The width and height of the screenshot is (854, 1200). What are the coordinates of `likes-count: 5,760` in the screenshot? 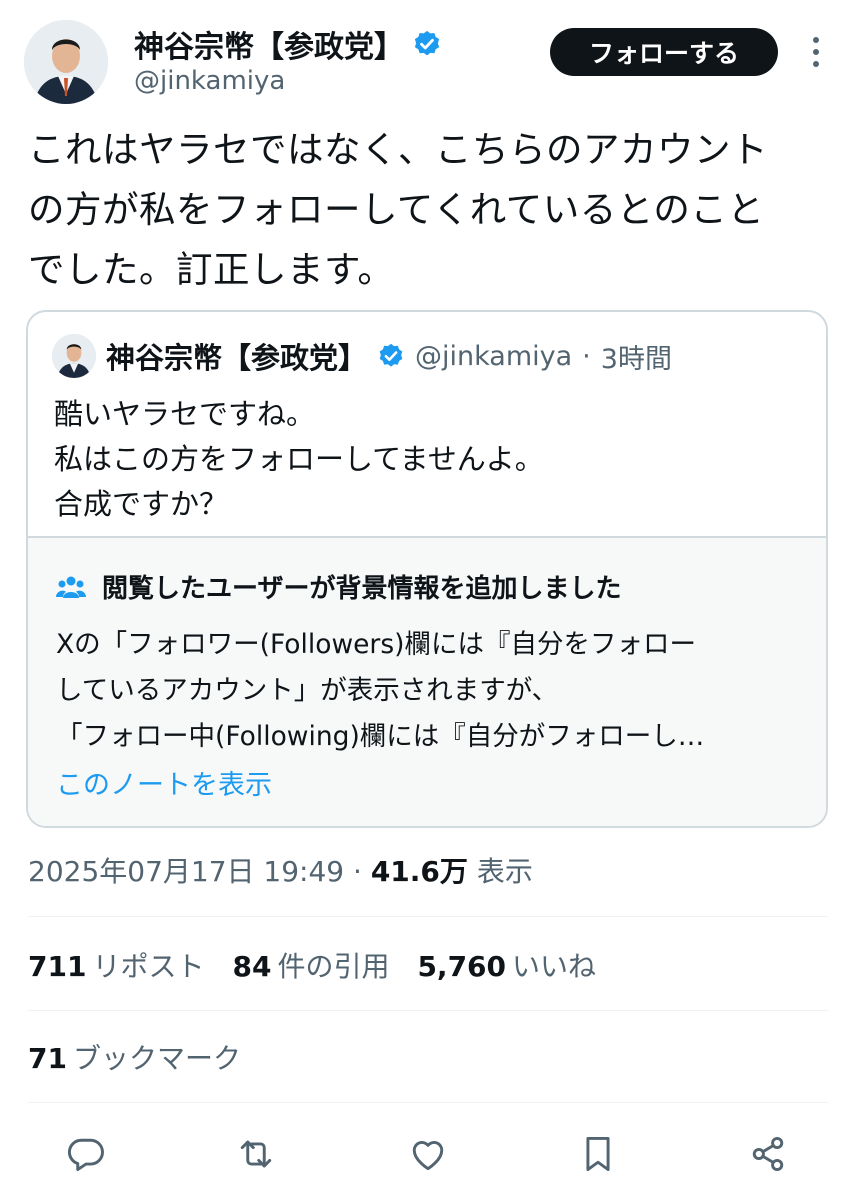 It's located at (462, 966).